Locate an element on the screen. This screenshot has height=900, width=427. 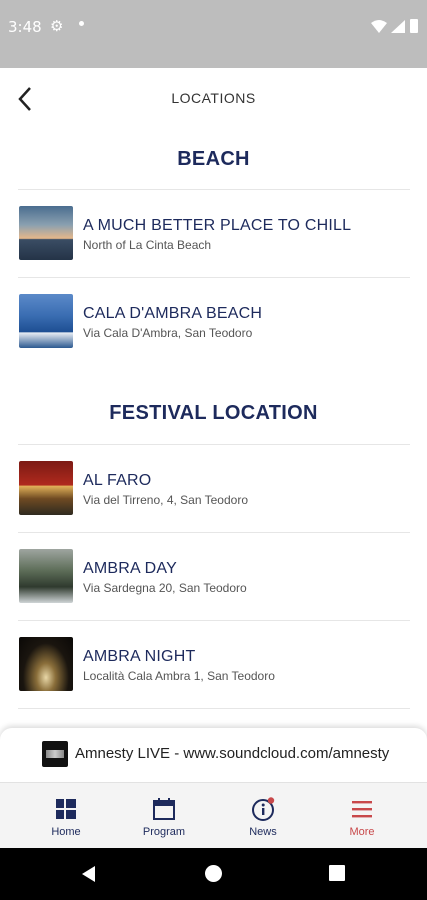
app-header: LOCATIONS is located at coordinates (213, 99).